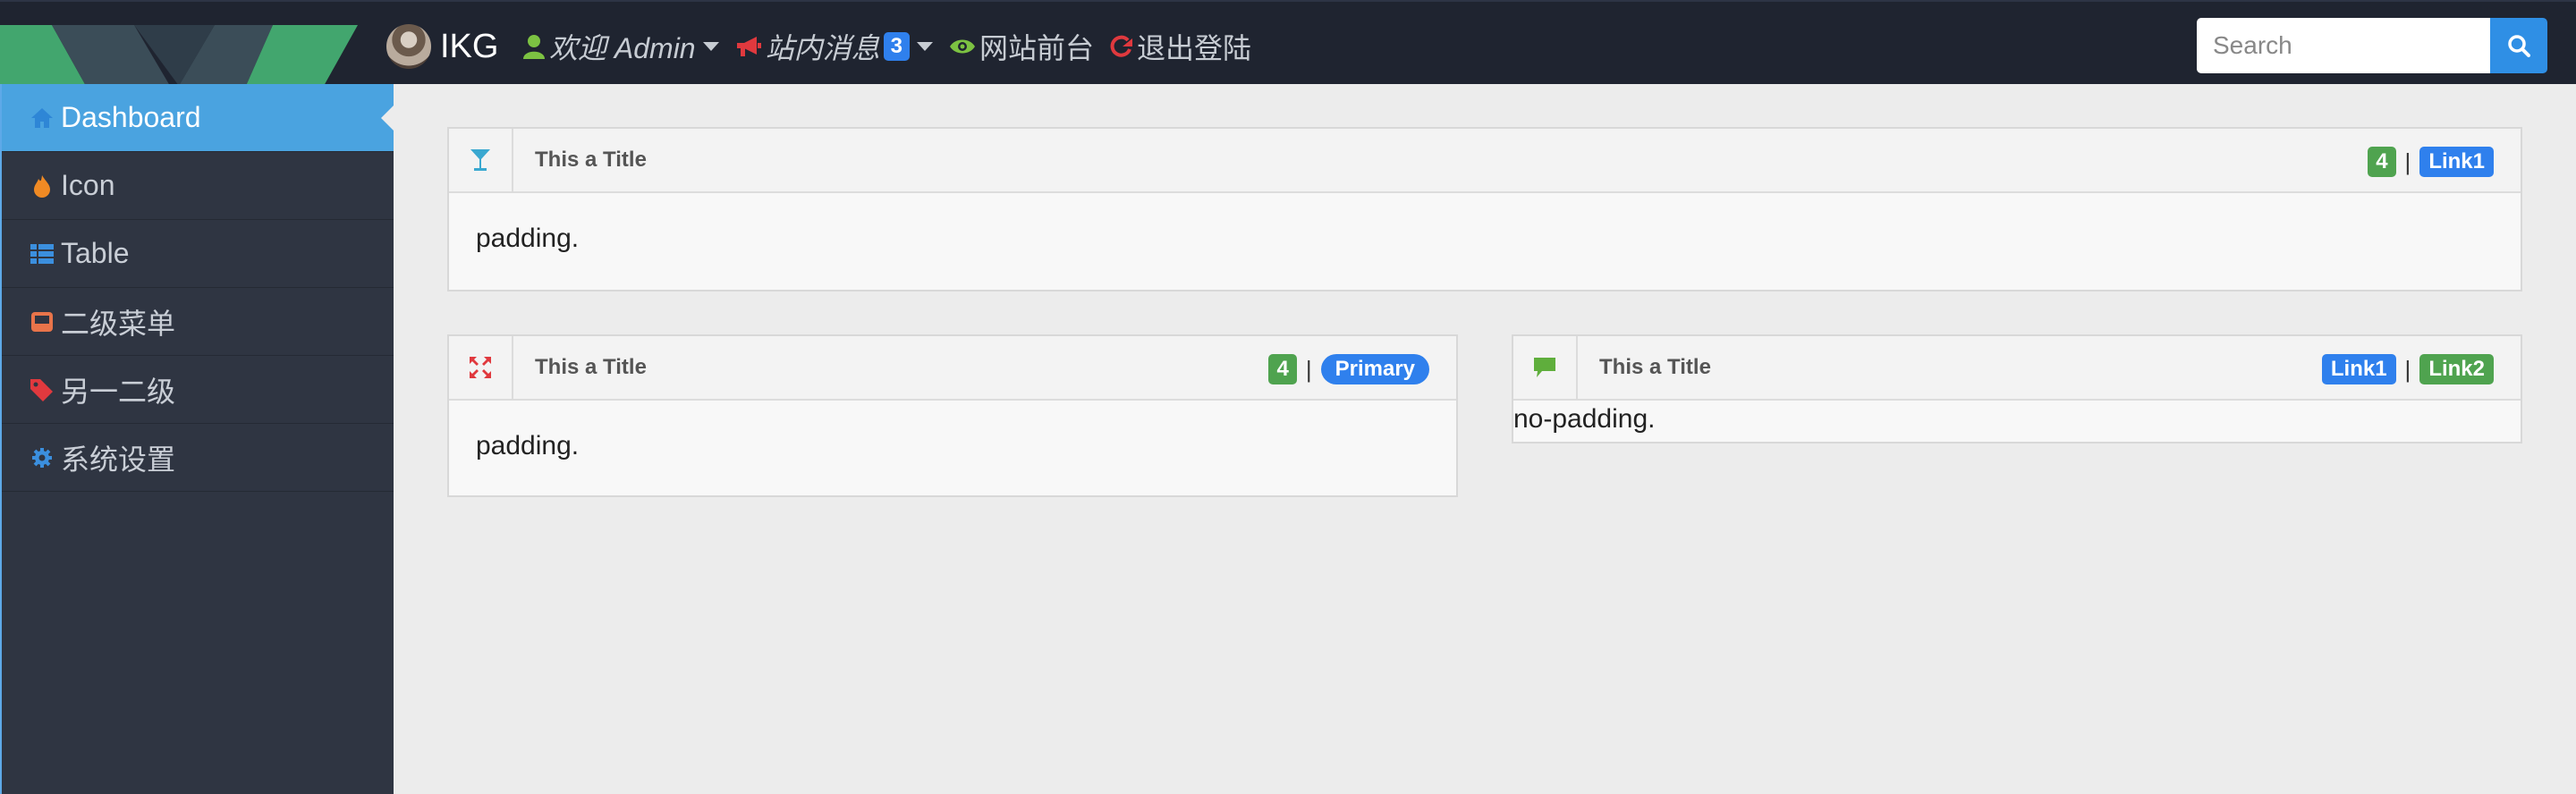  Describe the element at coordinates (1374, 369) in the screenshot. I see `primary-button: Primary` at that location.